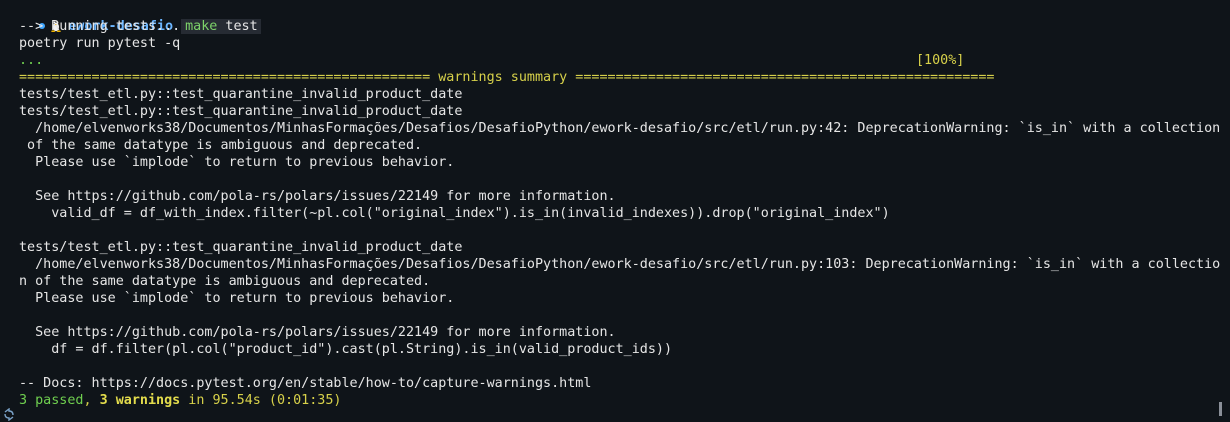 The width and height of the screenshot is (1230, 422). I want to click on progress-percent: [100%], so click(940, 60).